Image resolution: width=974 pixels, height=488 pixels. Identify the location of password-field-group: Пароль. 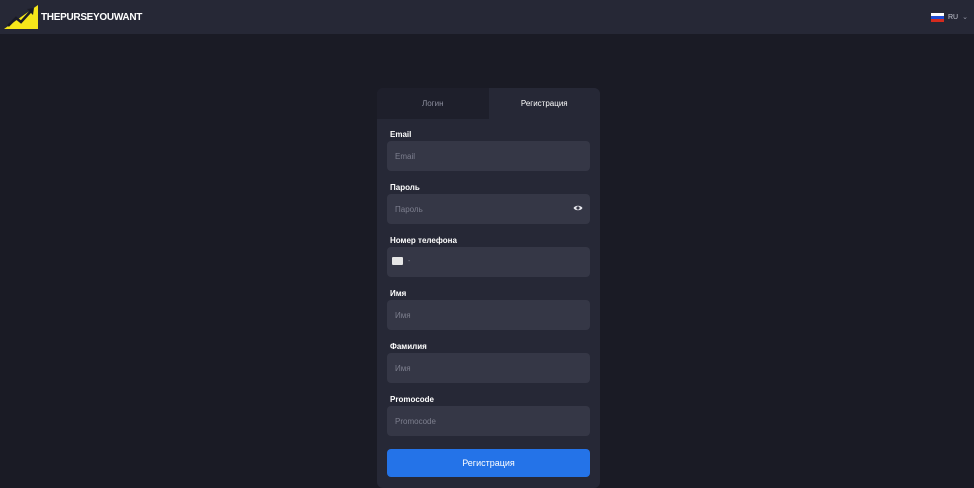
(488, 208).